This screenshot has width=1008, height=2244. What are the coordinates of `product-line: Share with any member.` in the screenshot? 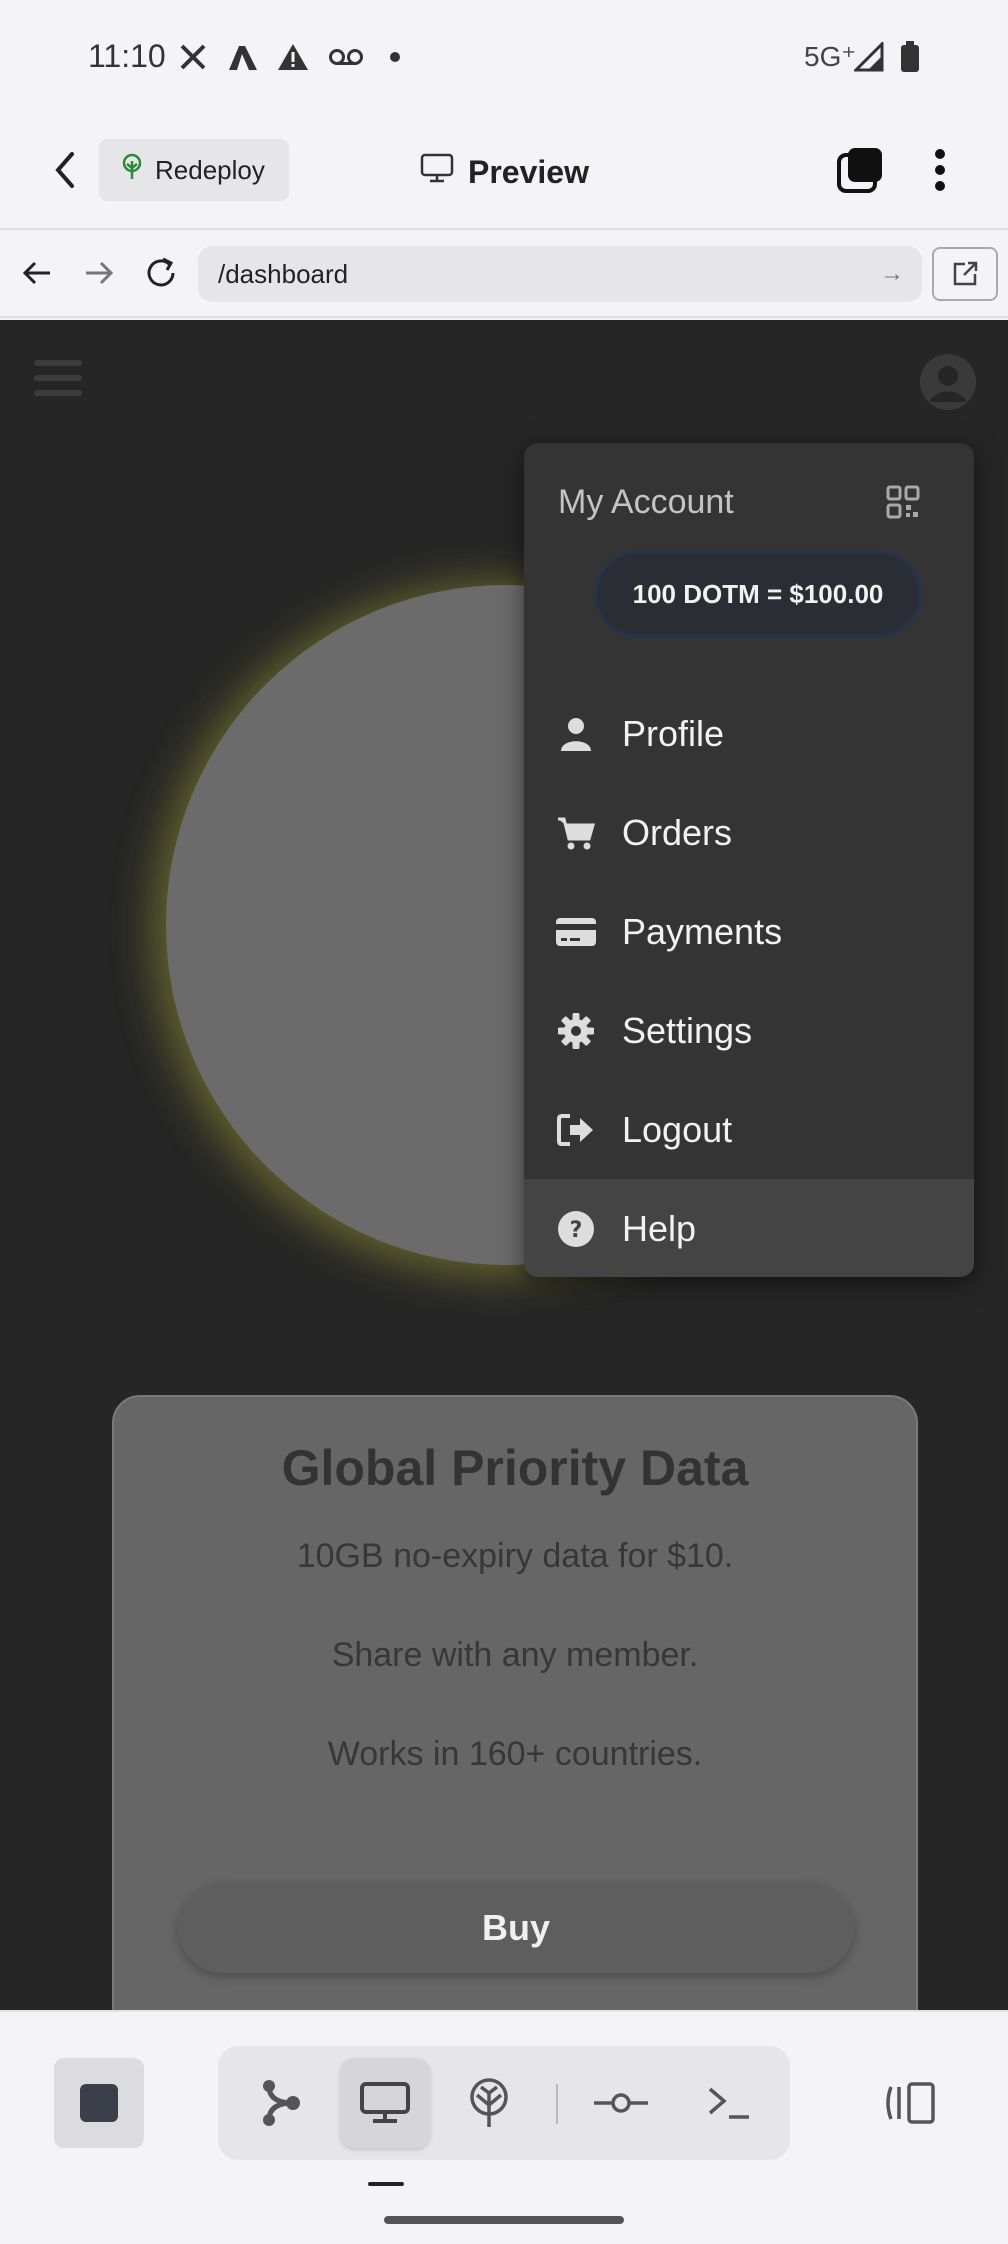 It's located at (515, 1655).